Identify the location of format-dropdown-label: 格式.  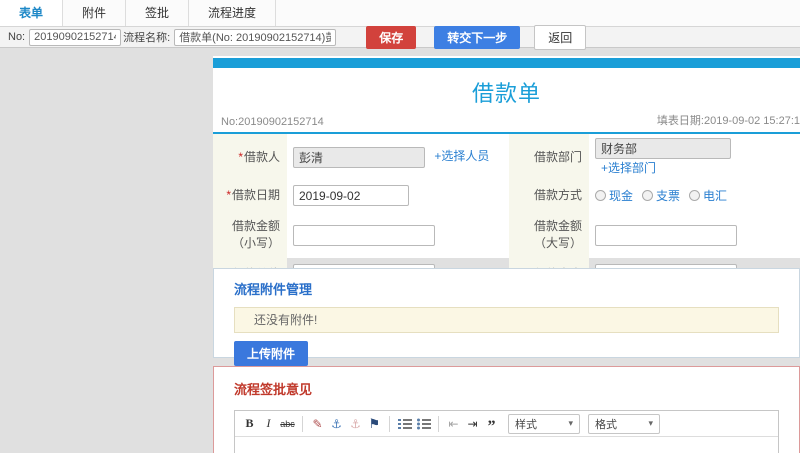
(606, 424).